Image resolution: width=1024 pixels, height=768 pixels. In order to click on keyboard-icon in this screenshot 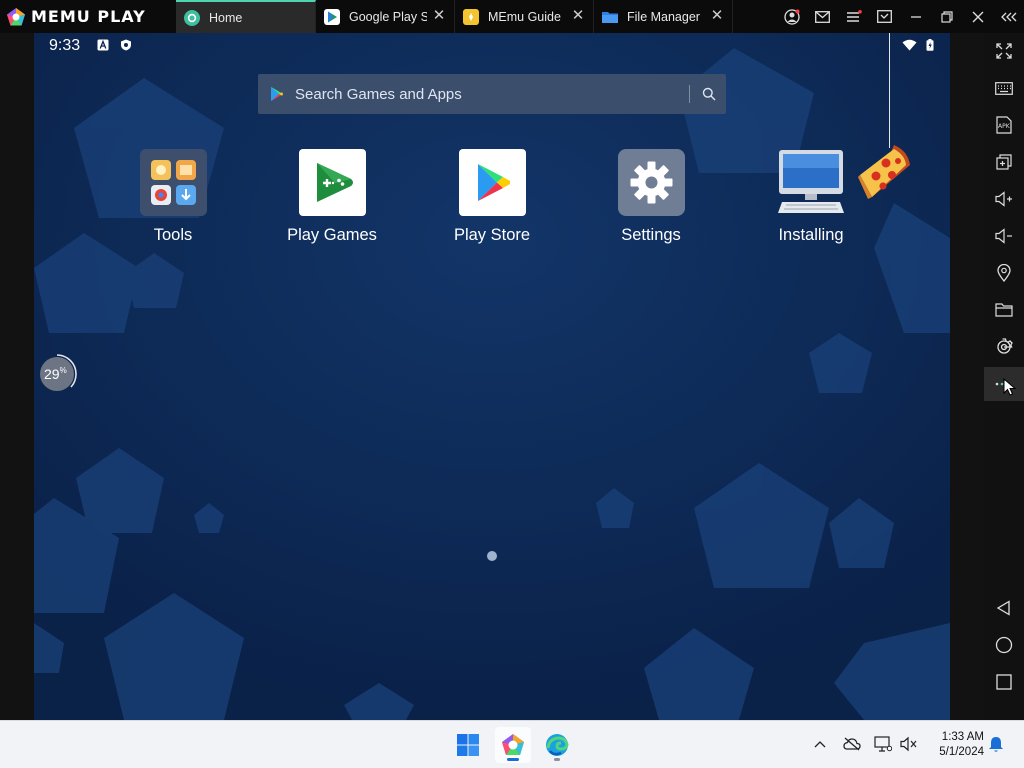, I will do `click(1004, 88)`.